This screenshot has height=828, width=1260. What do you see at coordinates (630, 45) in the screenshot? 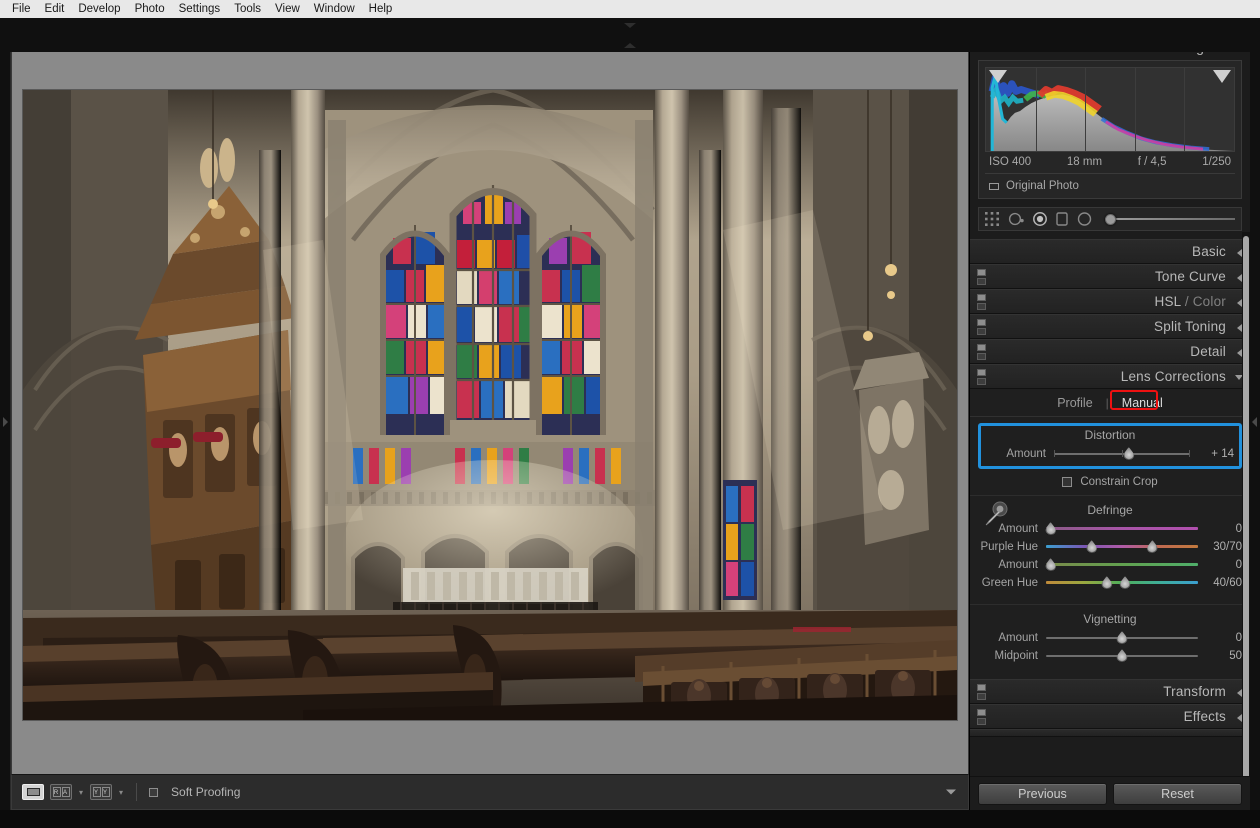
I see `chevron-up-icon` at bounding box center [630, 45].